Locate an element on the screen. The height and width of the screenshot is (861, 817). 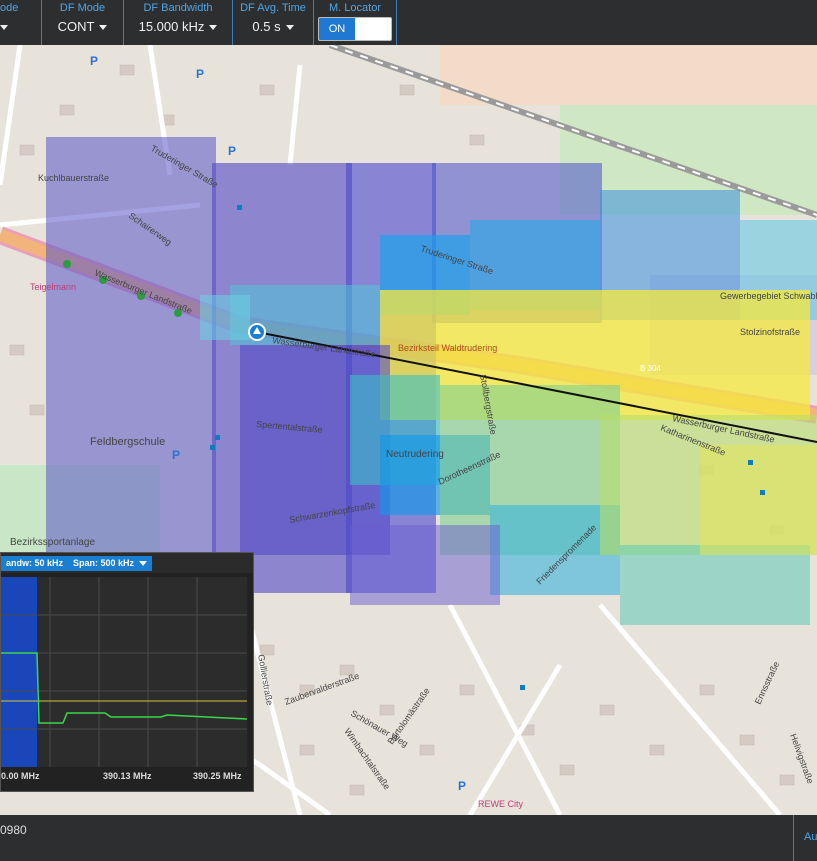
spectrum-span-button: Span: 500 kHz is located at coordinates (110, 563).